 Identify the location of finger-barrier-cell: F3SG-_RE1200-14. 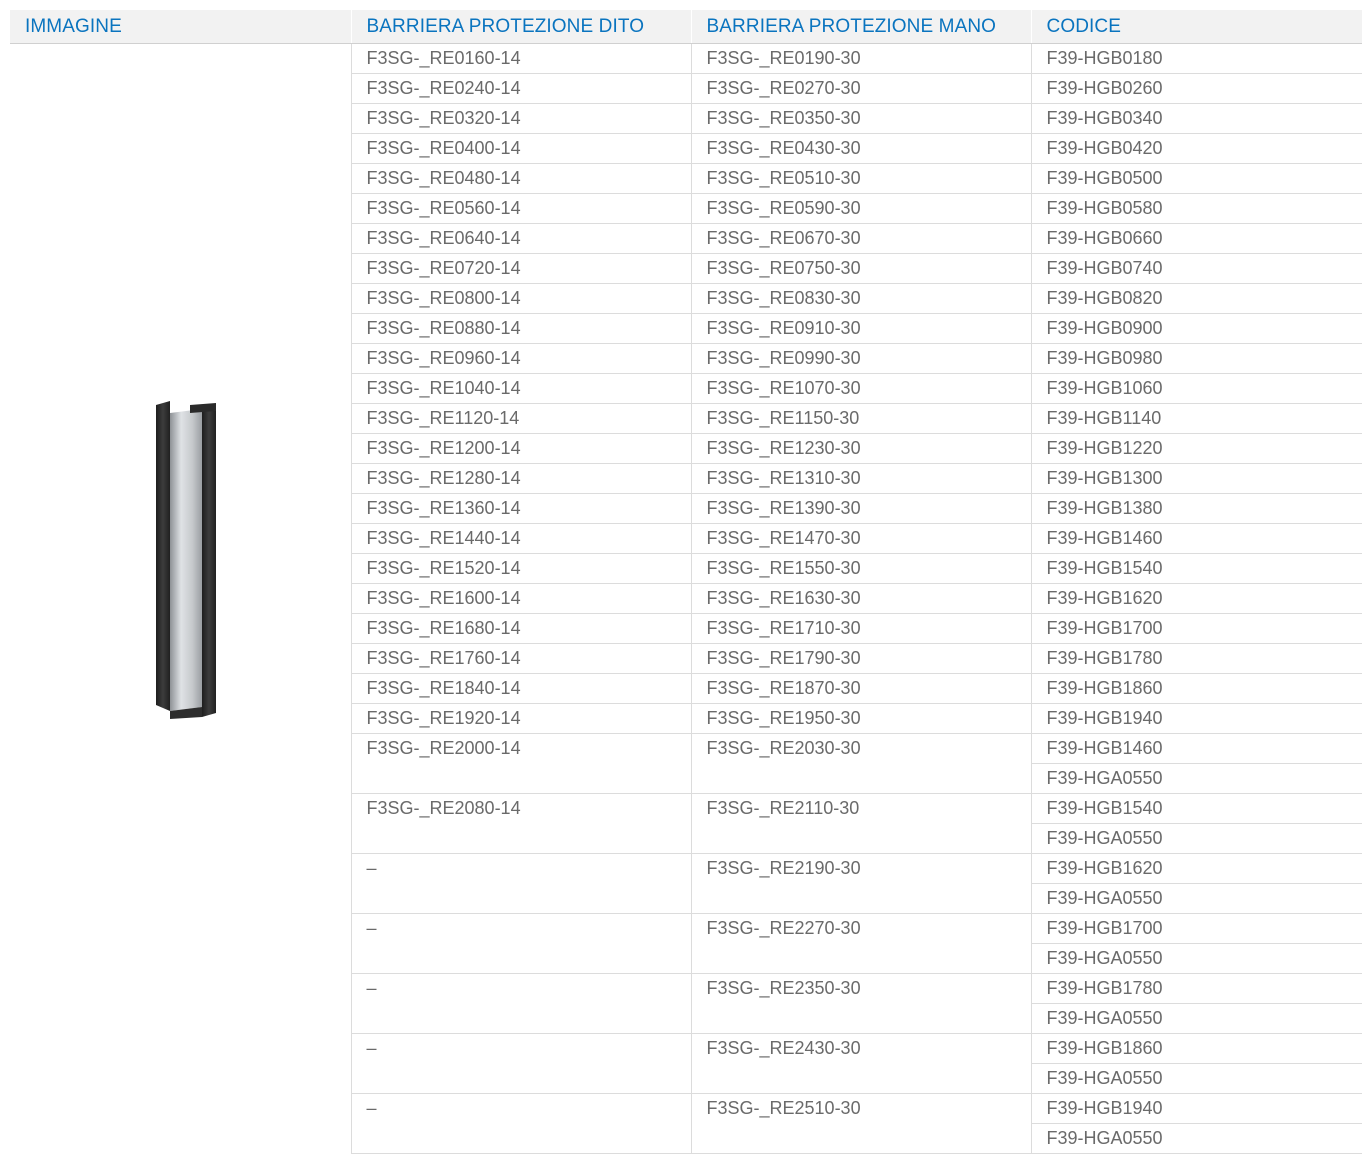
(520, 448).